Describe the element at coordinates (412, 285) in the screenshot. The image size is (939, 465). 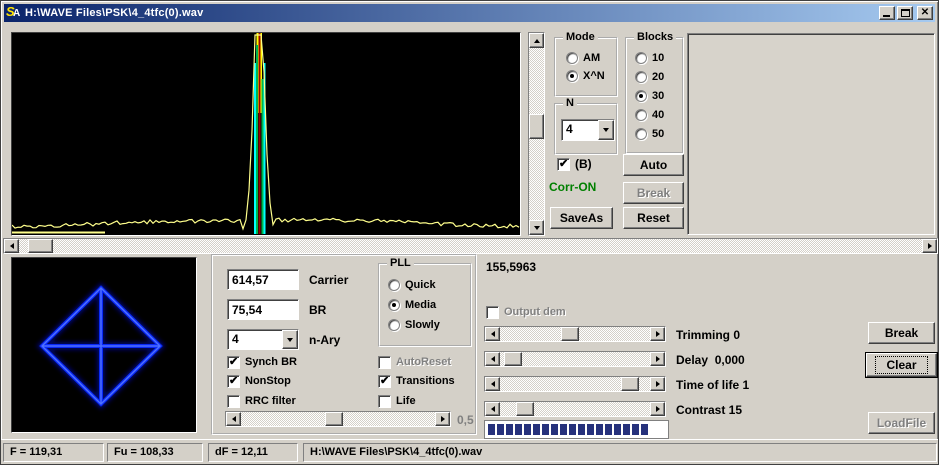
I see `radio-quick: Quick` at that location.